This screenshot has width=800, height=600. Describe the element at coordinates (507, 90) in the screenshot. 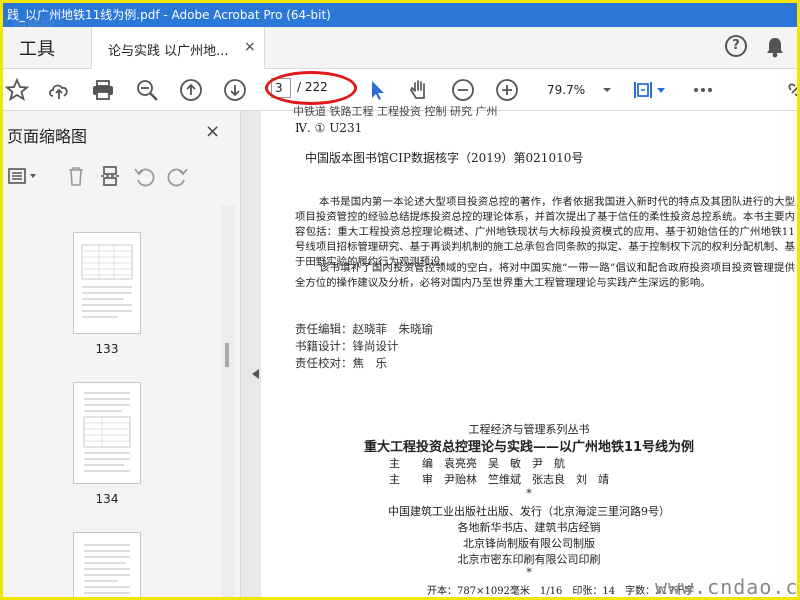

I see `zoom-in-icon` at that location.